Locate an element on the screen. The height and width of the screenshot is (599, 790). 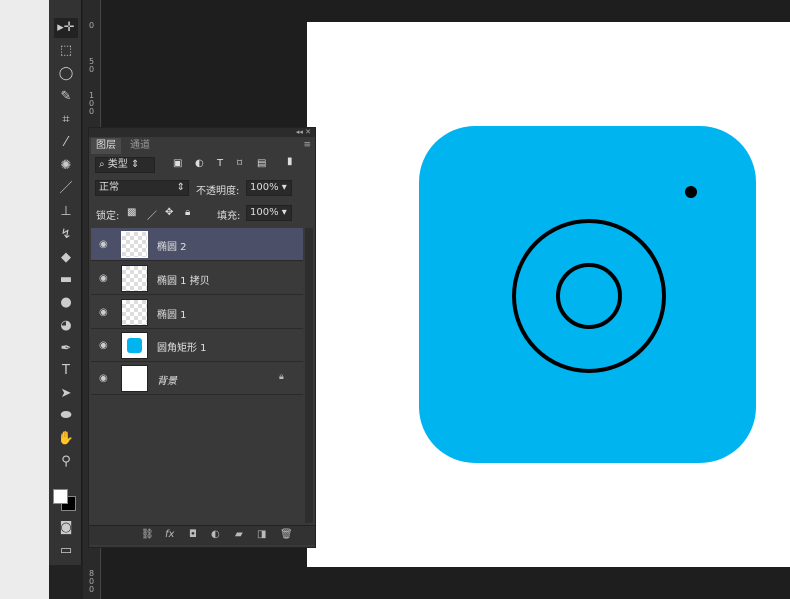
filter-kind-select: ⌕ 类型 ⇕ is located at coordinates (125, 165).